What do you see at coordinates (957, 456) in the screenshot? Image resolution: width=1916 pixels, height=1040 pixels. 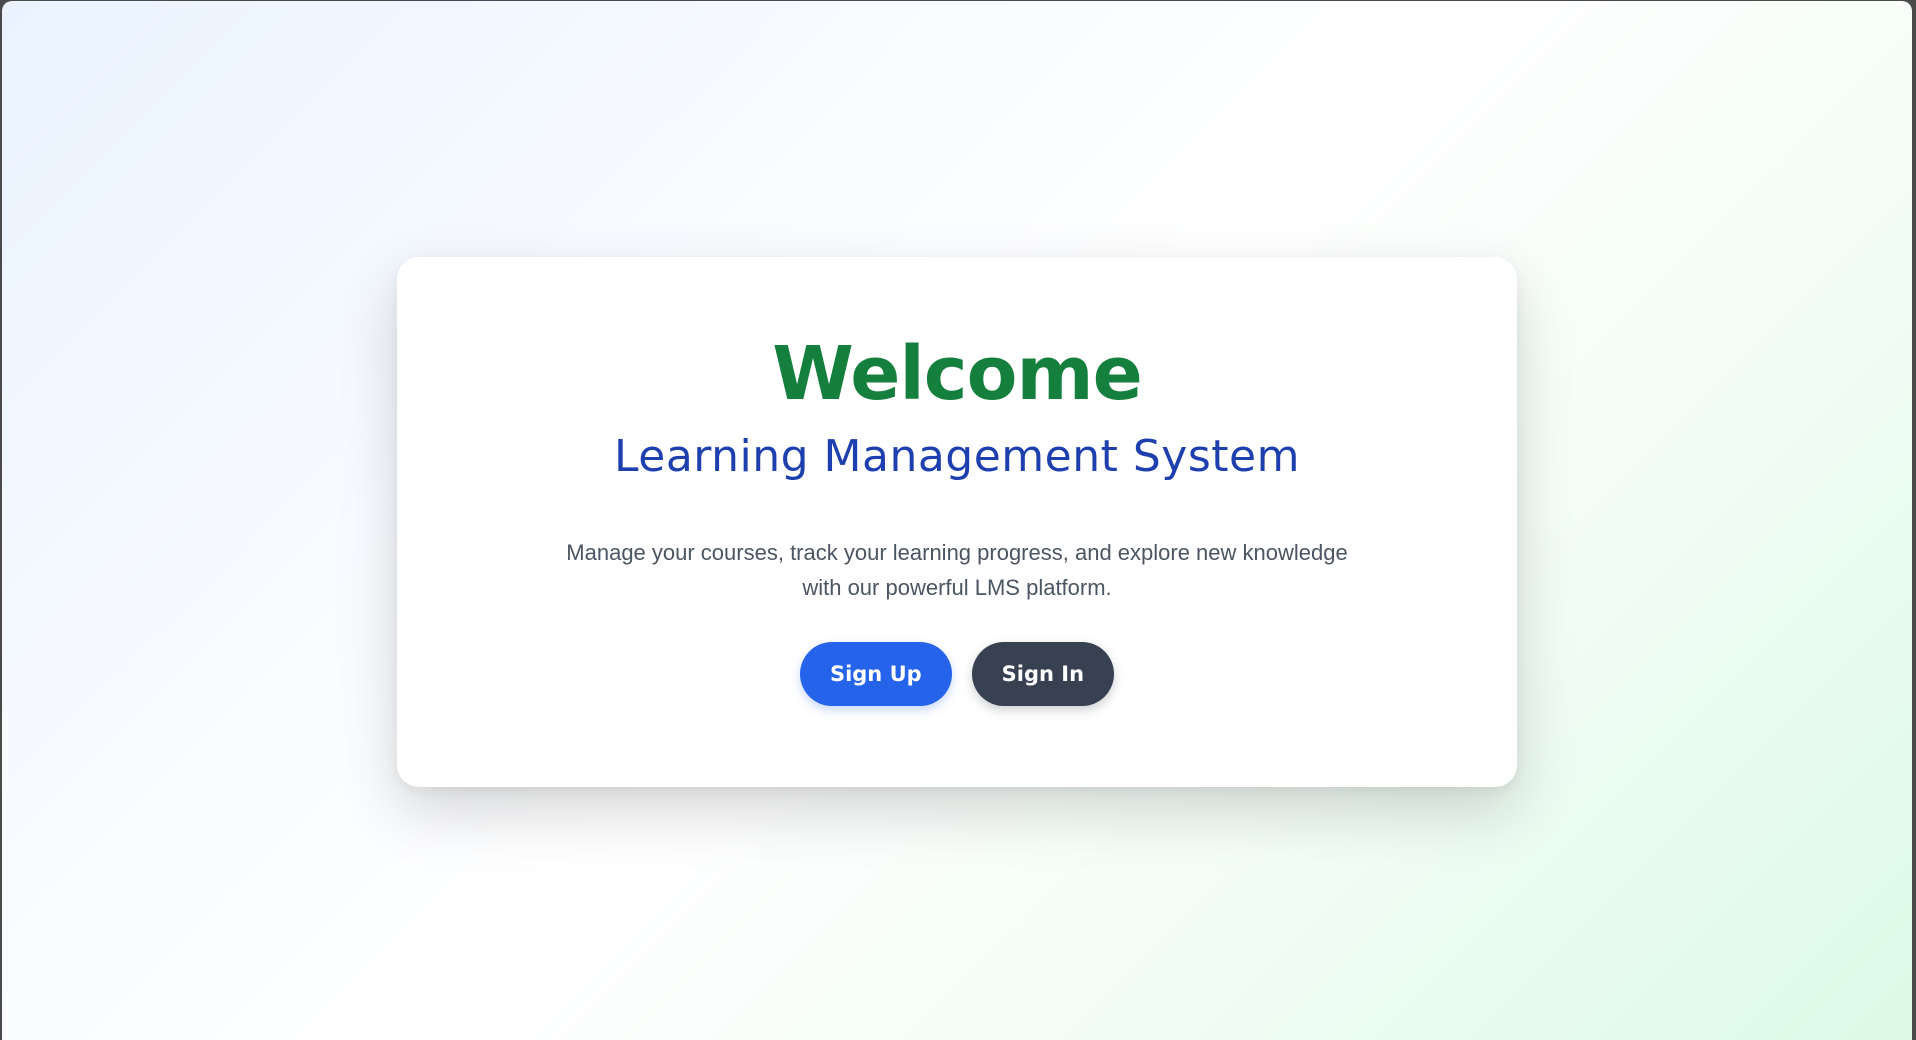 I see `app-subtitle: Learning Management System` at bounding box center [957, 456].